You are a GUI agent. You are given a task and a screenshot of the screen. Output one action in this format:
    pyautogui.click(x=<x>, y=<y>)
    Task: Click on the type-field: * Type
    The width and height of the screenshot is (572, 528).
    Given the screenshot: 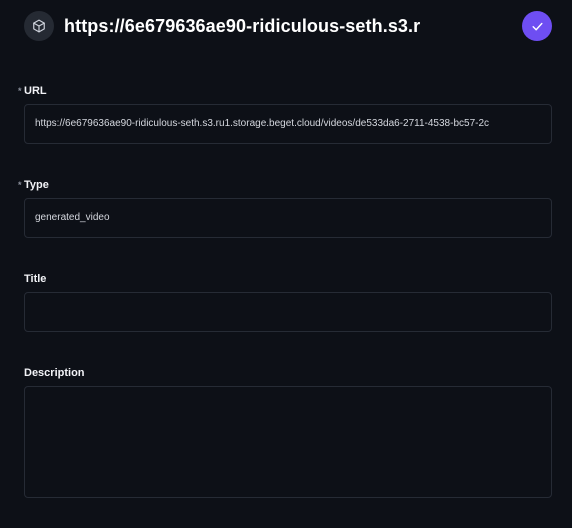 What is the action you would take?
    pyautogui.click(x=285, y=208)
    